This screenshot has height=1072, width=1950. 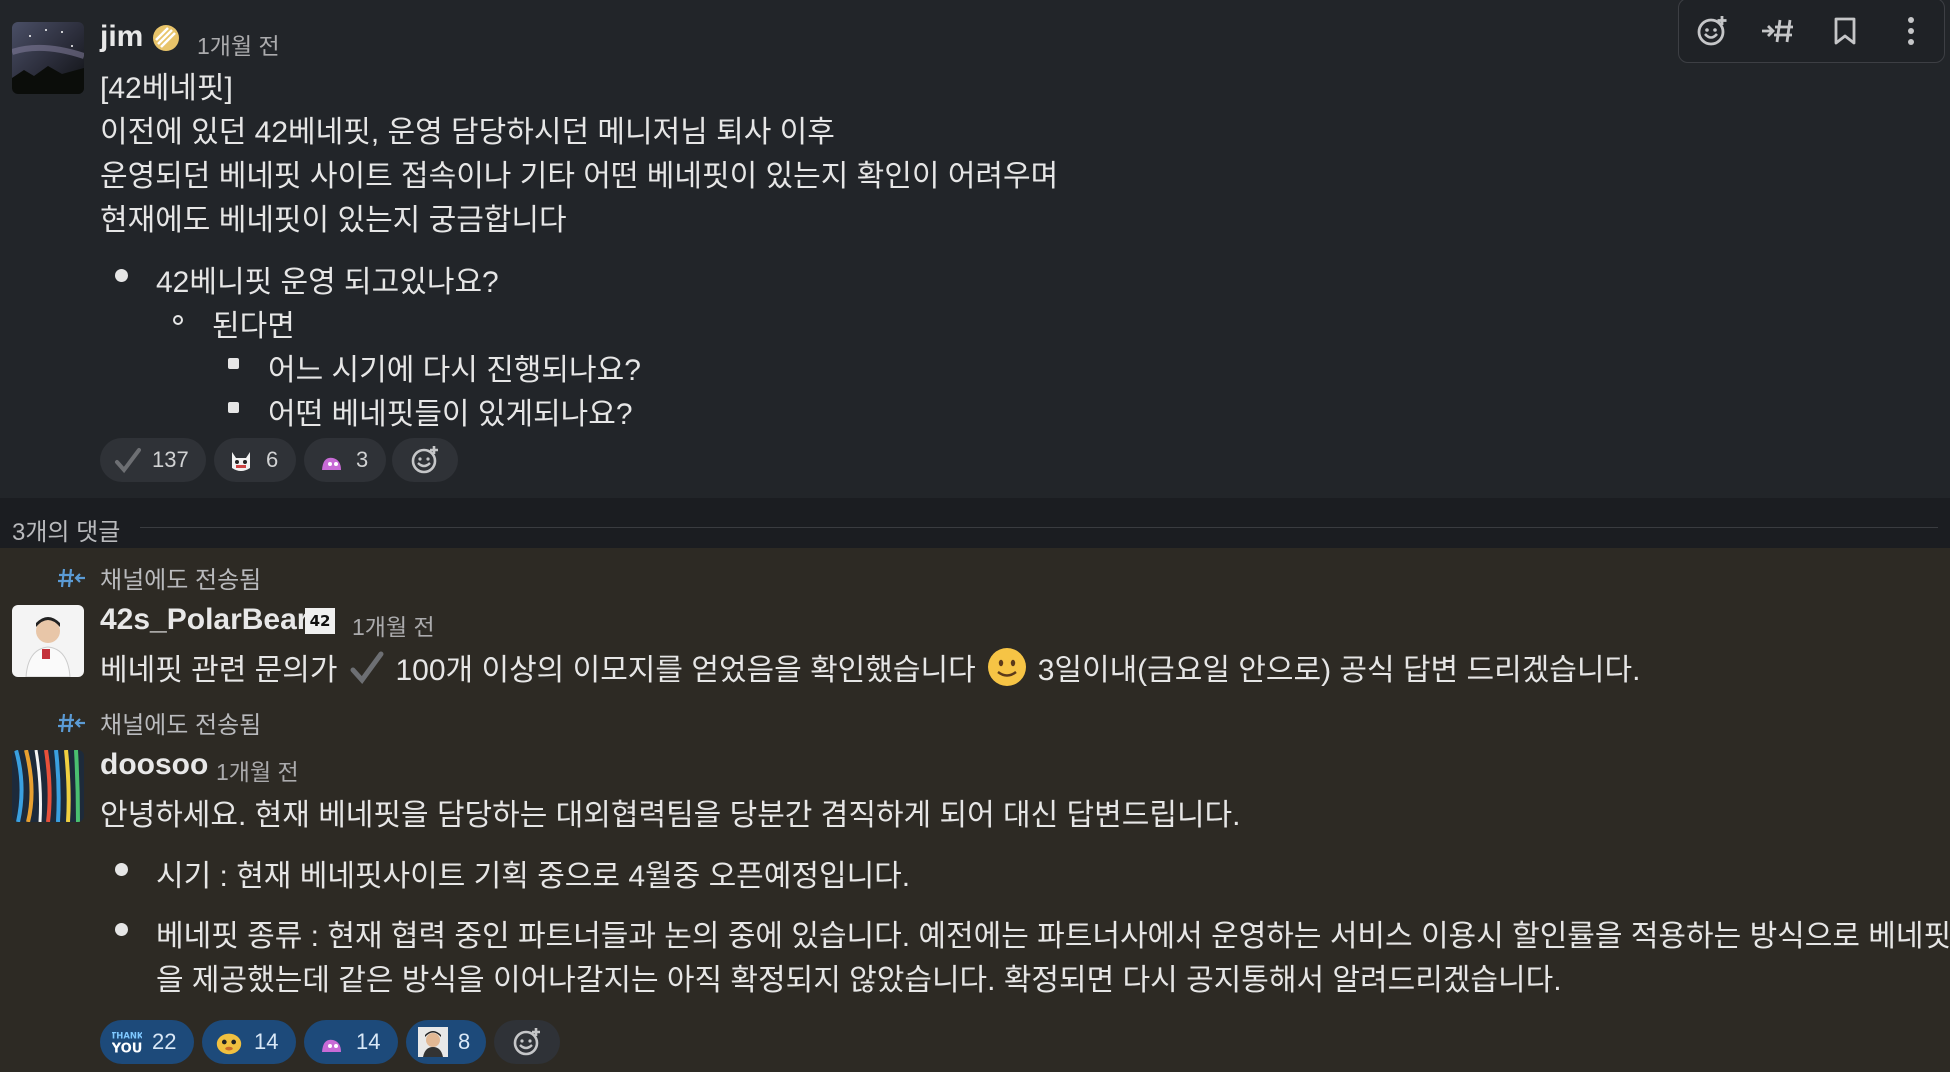 What do you see at coordinates (166, 40) in the screenshot?
I see `status-emoji-icon` at bounding box center [166, 40].